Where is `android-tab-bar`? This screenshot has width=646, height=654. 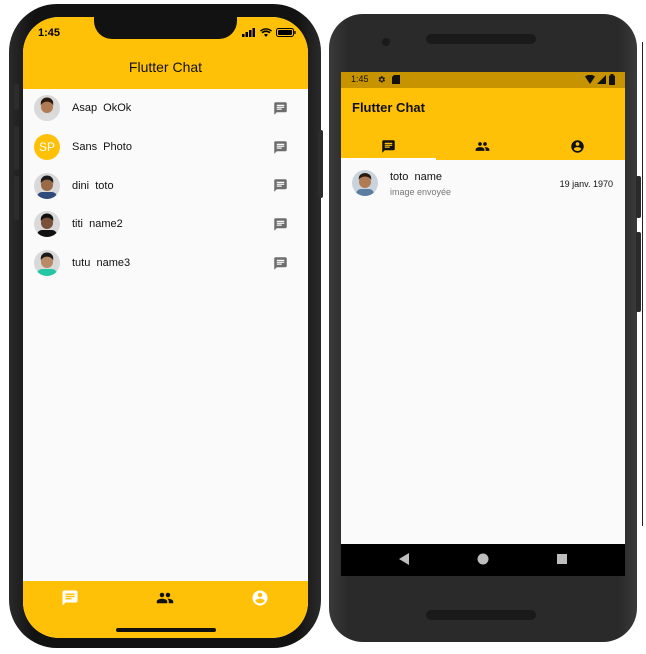
android-tab-bar is located at coordinates (483, 146).